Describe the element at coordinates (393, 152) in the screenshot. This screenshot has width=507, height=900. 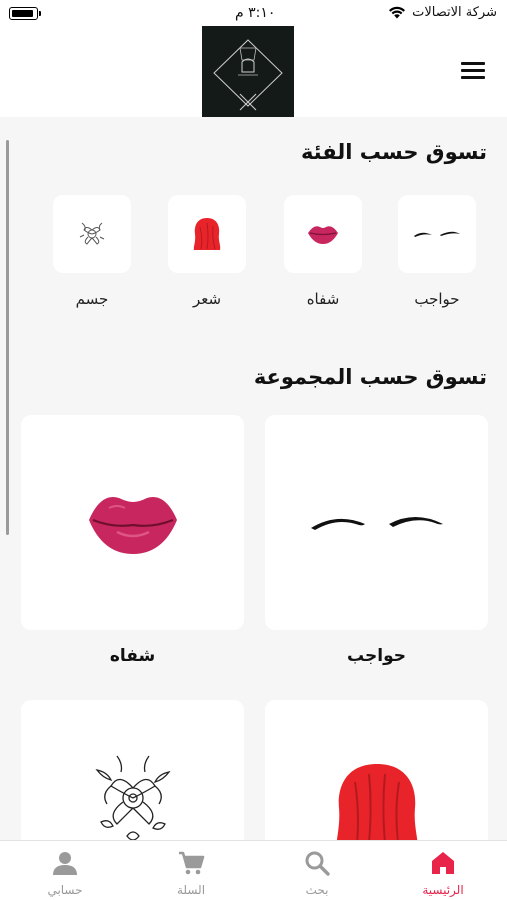
I see `shop-by-category-title: تسوق حسب الفئة` at that location.